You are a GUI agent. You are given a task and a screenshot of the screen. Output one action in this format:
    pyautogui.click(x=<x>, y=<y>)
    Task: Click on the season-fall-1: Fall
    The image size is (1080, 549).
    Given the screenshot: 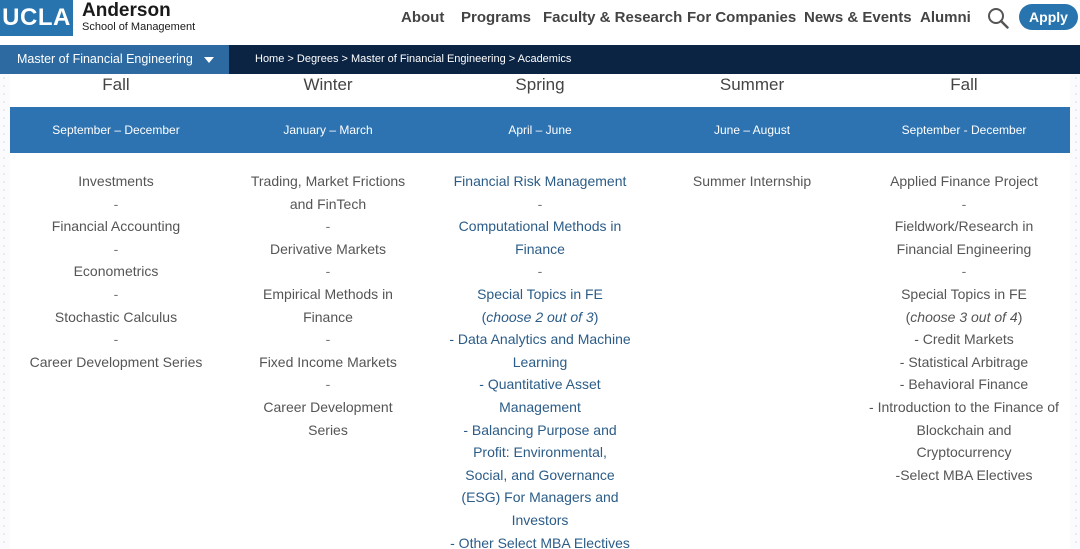 What is the action you would take?
    pyautogui.click(x=116, y=84)
    